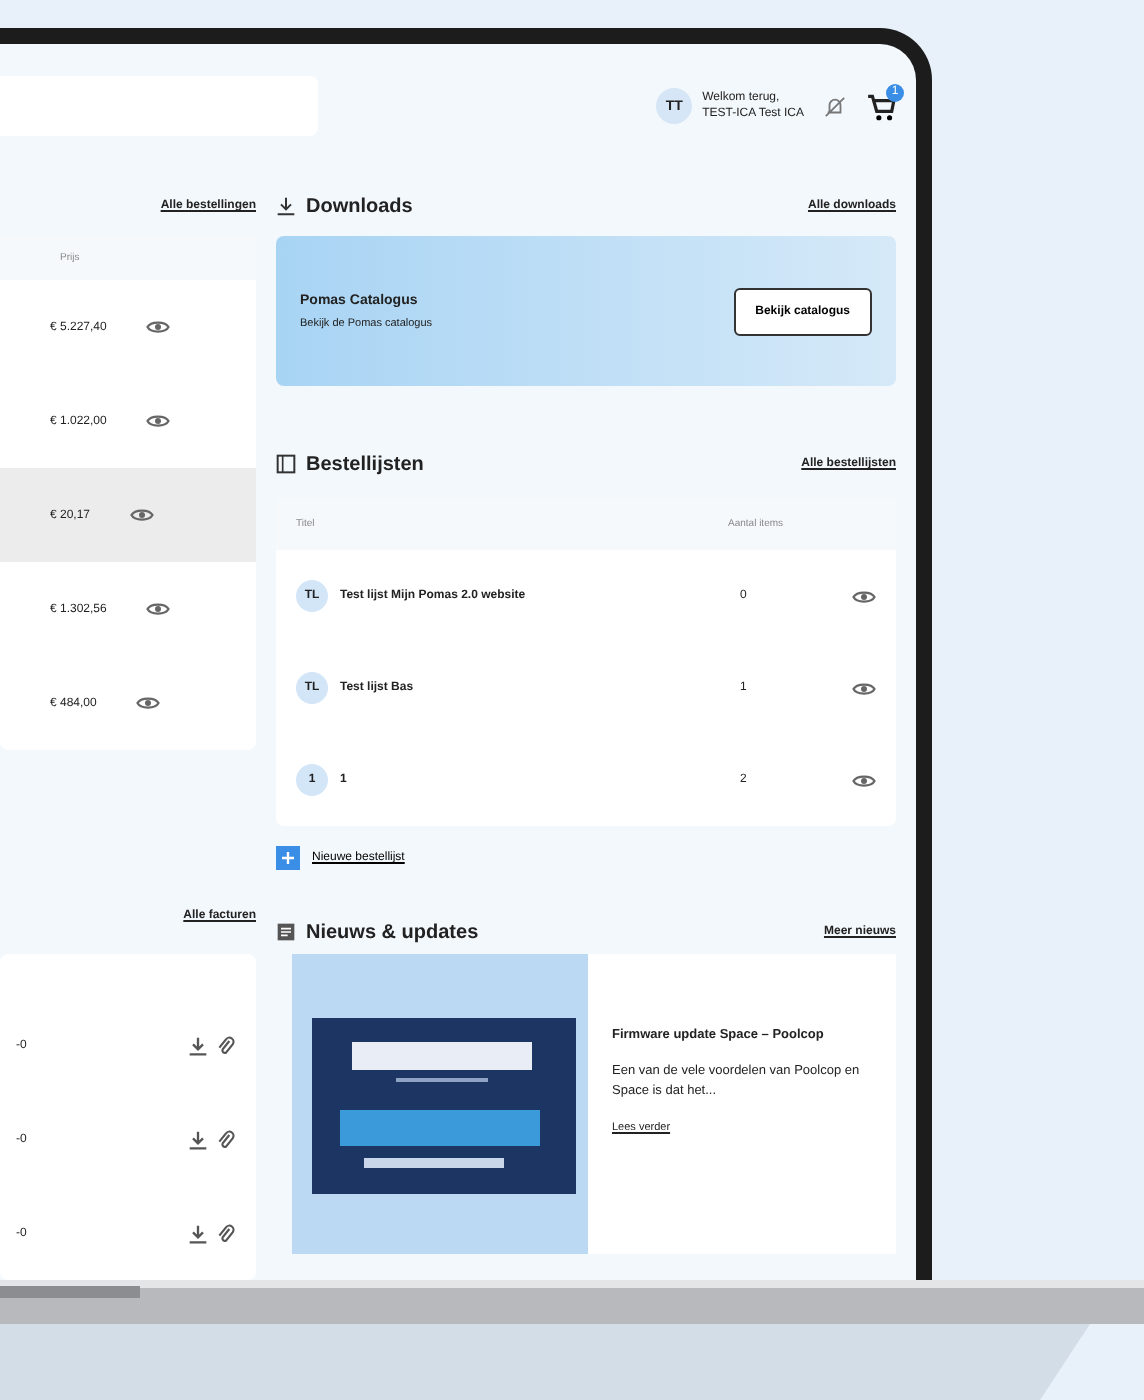  What do you see at coordinates (359, 206) in the screenshot?
I see `section-title: Downloads` at bounding box center [359, 206].